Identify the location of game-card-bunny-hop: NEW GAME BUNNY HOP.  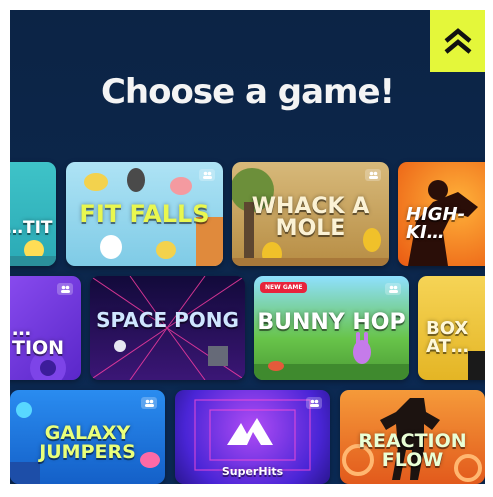
(331, 328).